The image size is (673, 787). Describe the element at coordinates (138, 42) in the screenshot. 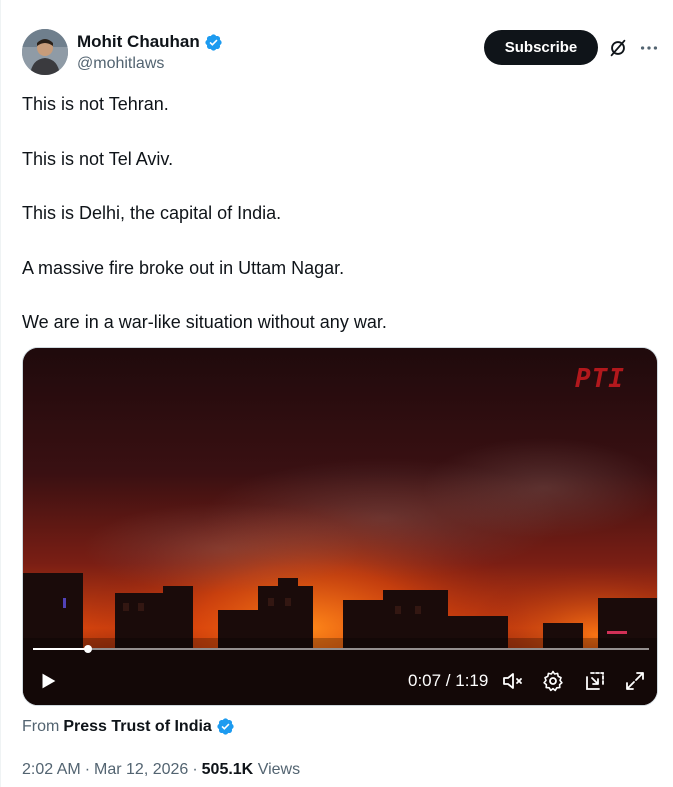

I see `author-name-text: Mohit Chauhan` at that location.